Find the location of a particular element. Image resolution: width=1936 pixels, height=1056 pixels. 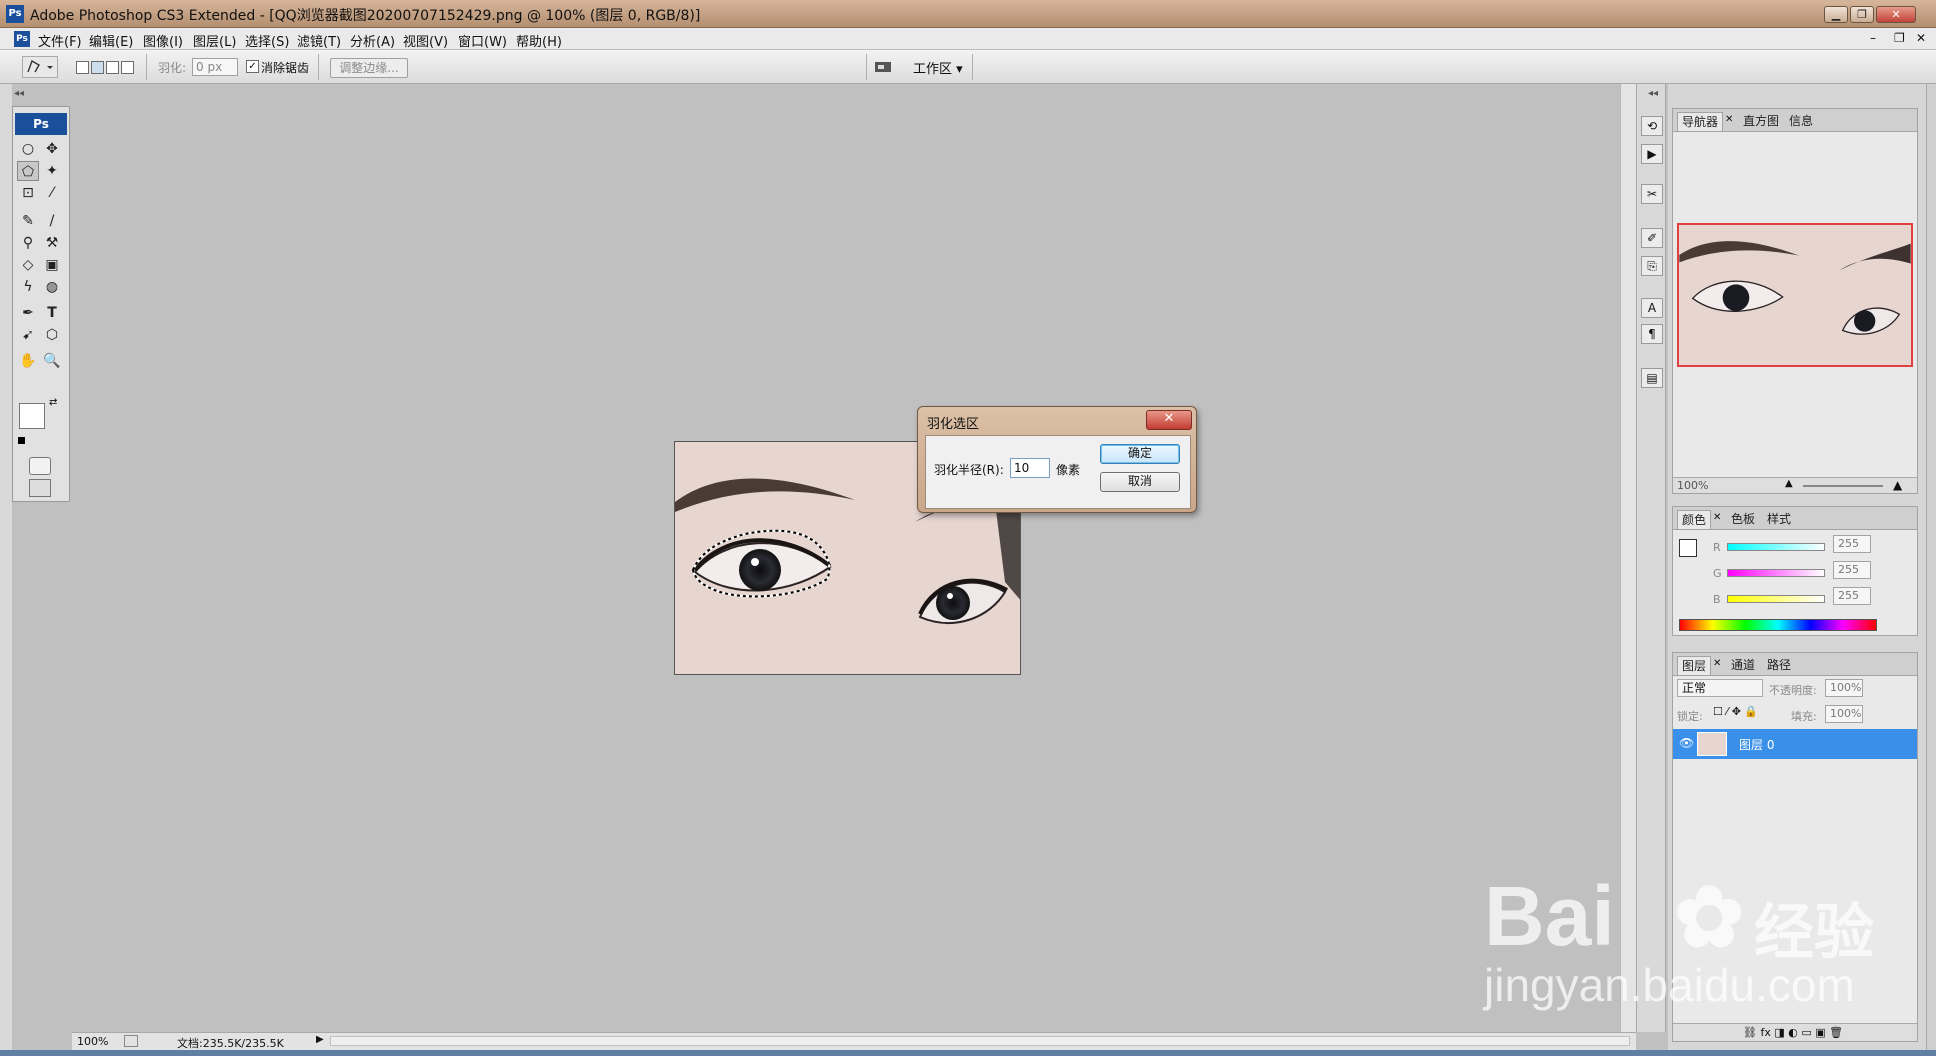

zoom-tool-icon: 🔍 is located at coordinates (52, 361).